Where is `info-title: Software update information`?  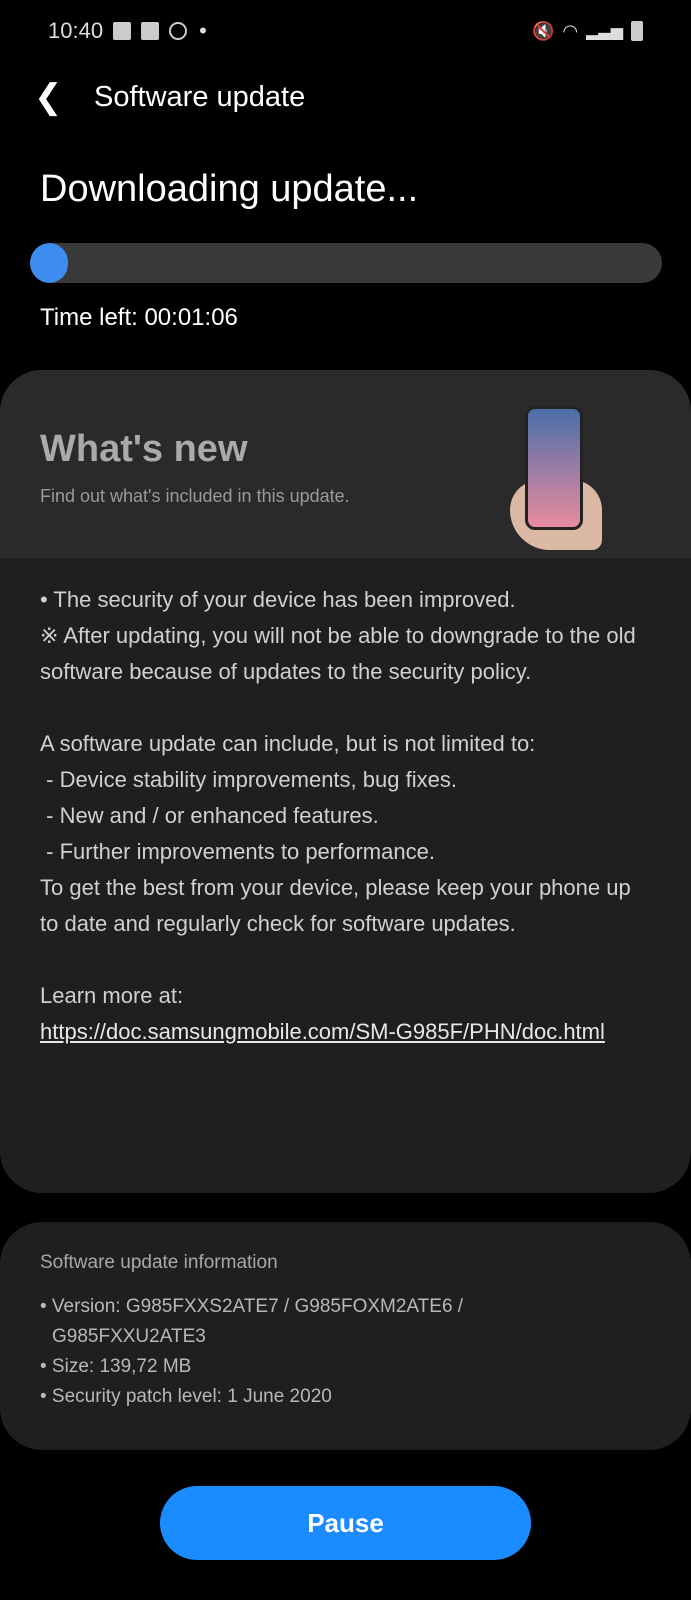
info-title: Software update information is located at coordinates (159, 1262).